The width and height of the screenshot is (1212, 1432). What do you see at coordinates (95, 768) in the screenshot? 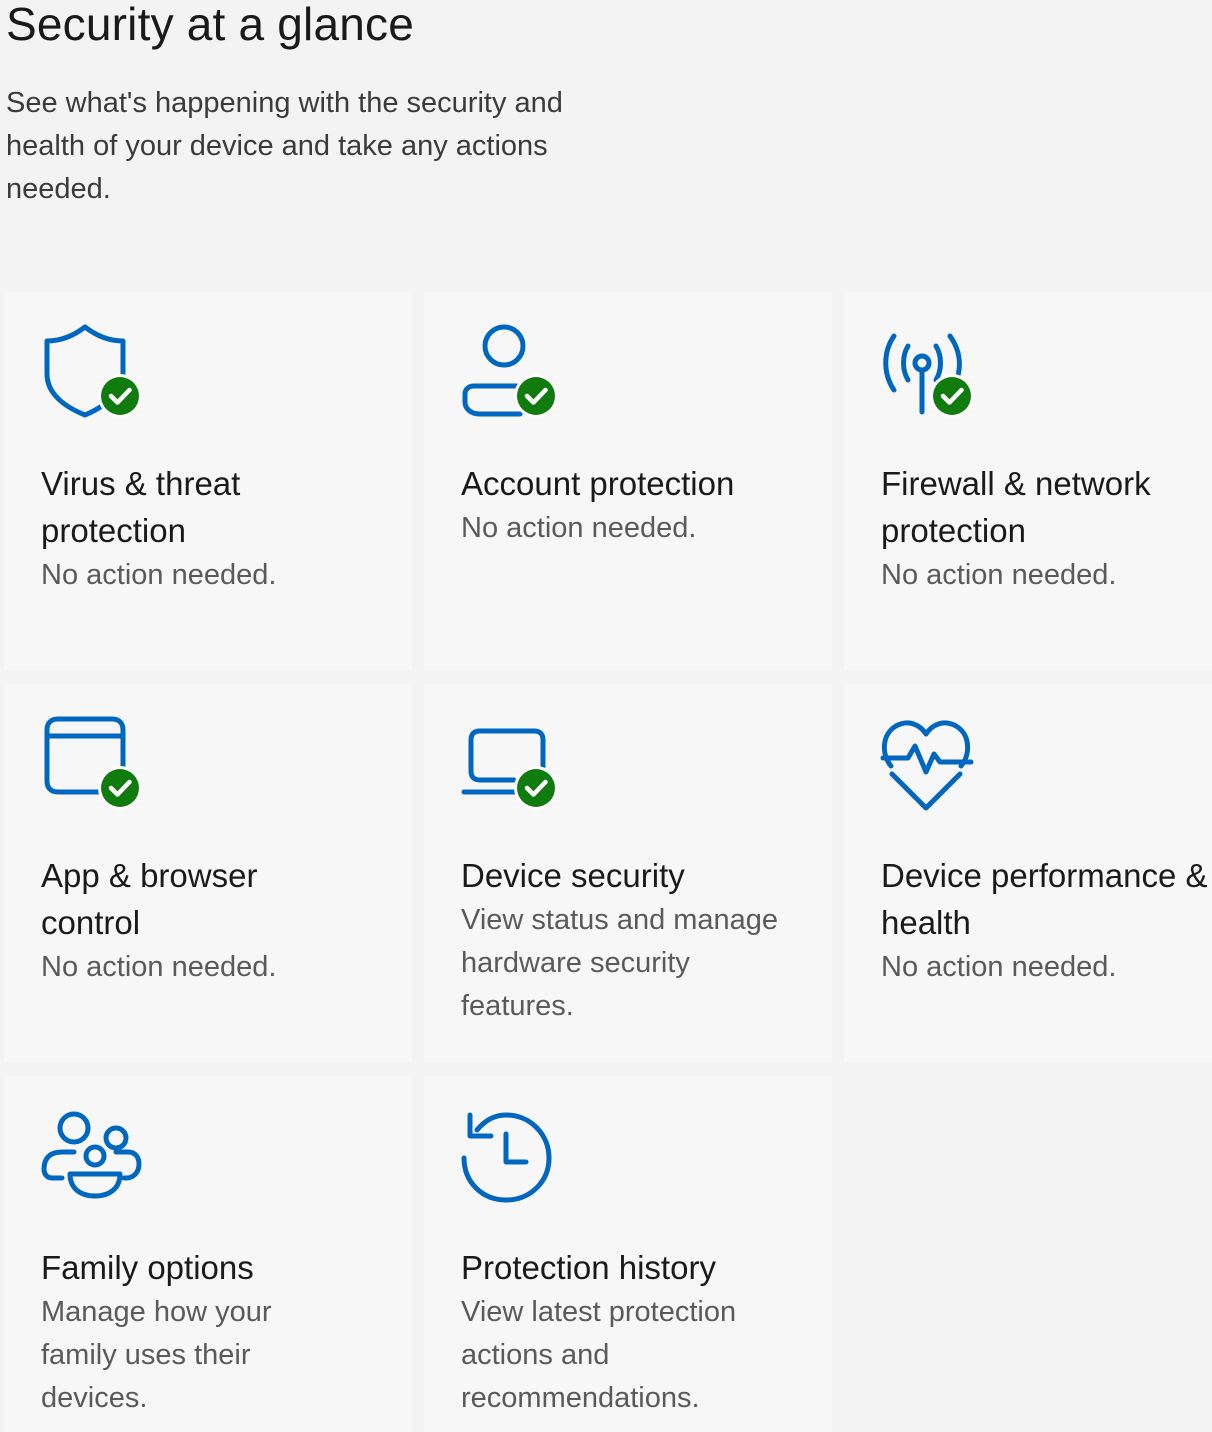
I see `browser-window-icon` at bounding box center [95, 768].